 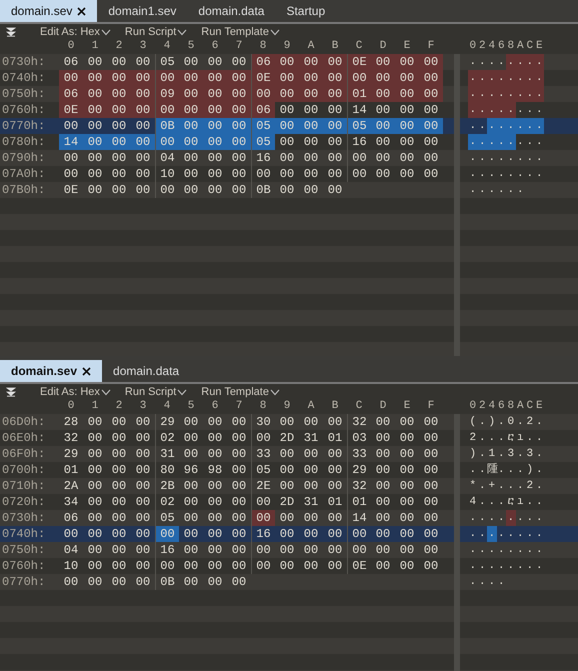 What do you see at coordinates (231, 11) in the screenshot?
I see `file-tab: domain.data` at bounding box center [231, 11].